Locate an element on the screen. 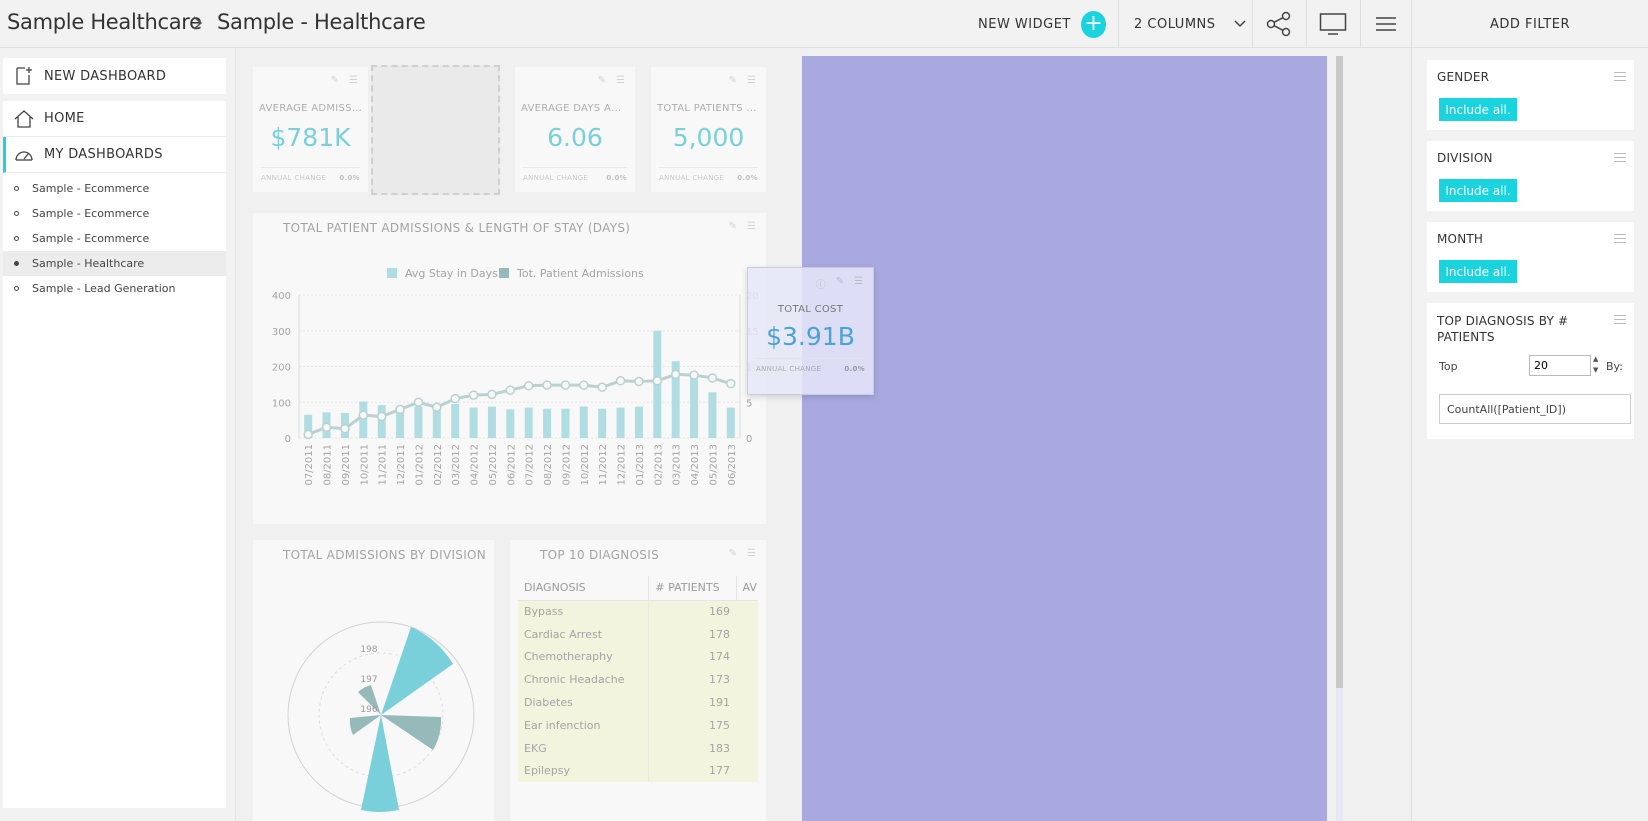 Image resolution: width=1648 pixels, height=821 pixels. menu-button is located at coordinates (1386, 24).